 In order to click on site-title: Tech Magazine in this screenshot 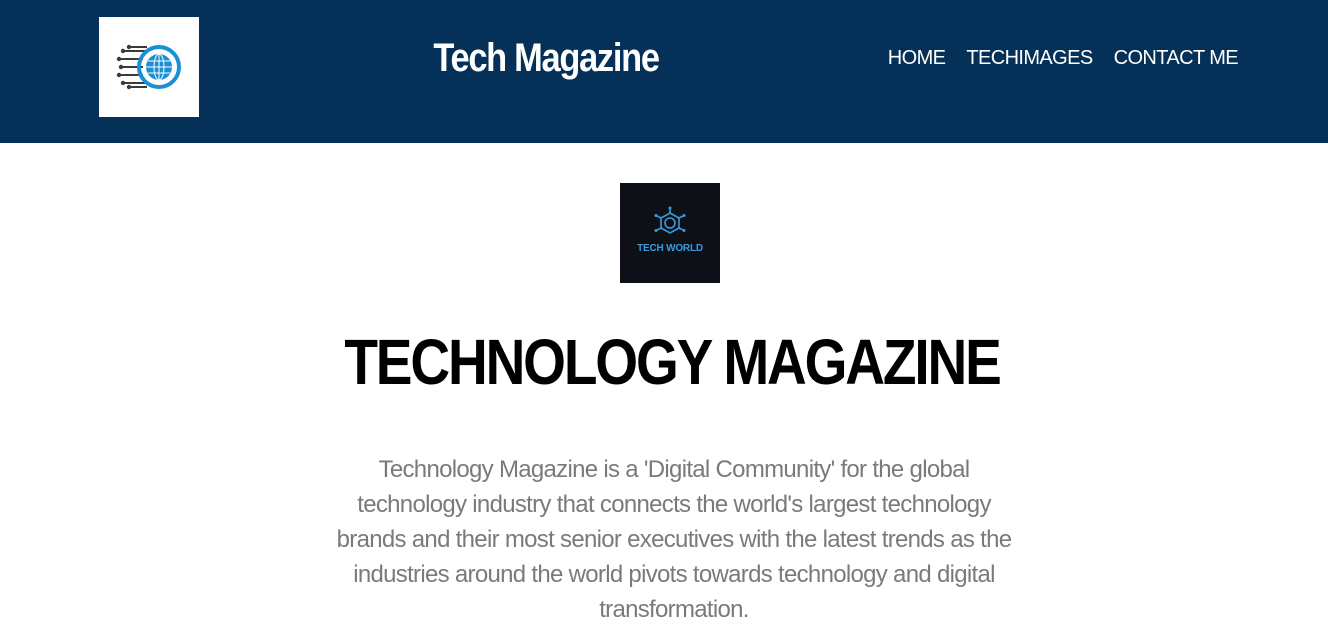, I will do `click(546, 58)`.